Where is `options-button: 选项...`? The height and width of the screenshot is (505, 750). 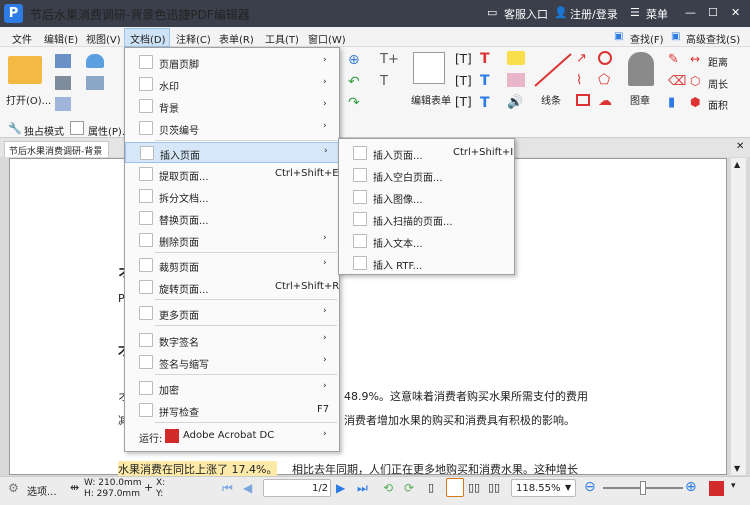
options-button: 选项... is located at coordinates (42, 490).